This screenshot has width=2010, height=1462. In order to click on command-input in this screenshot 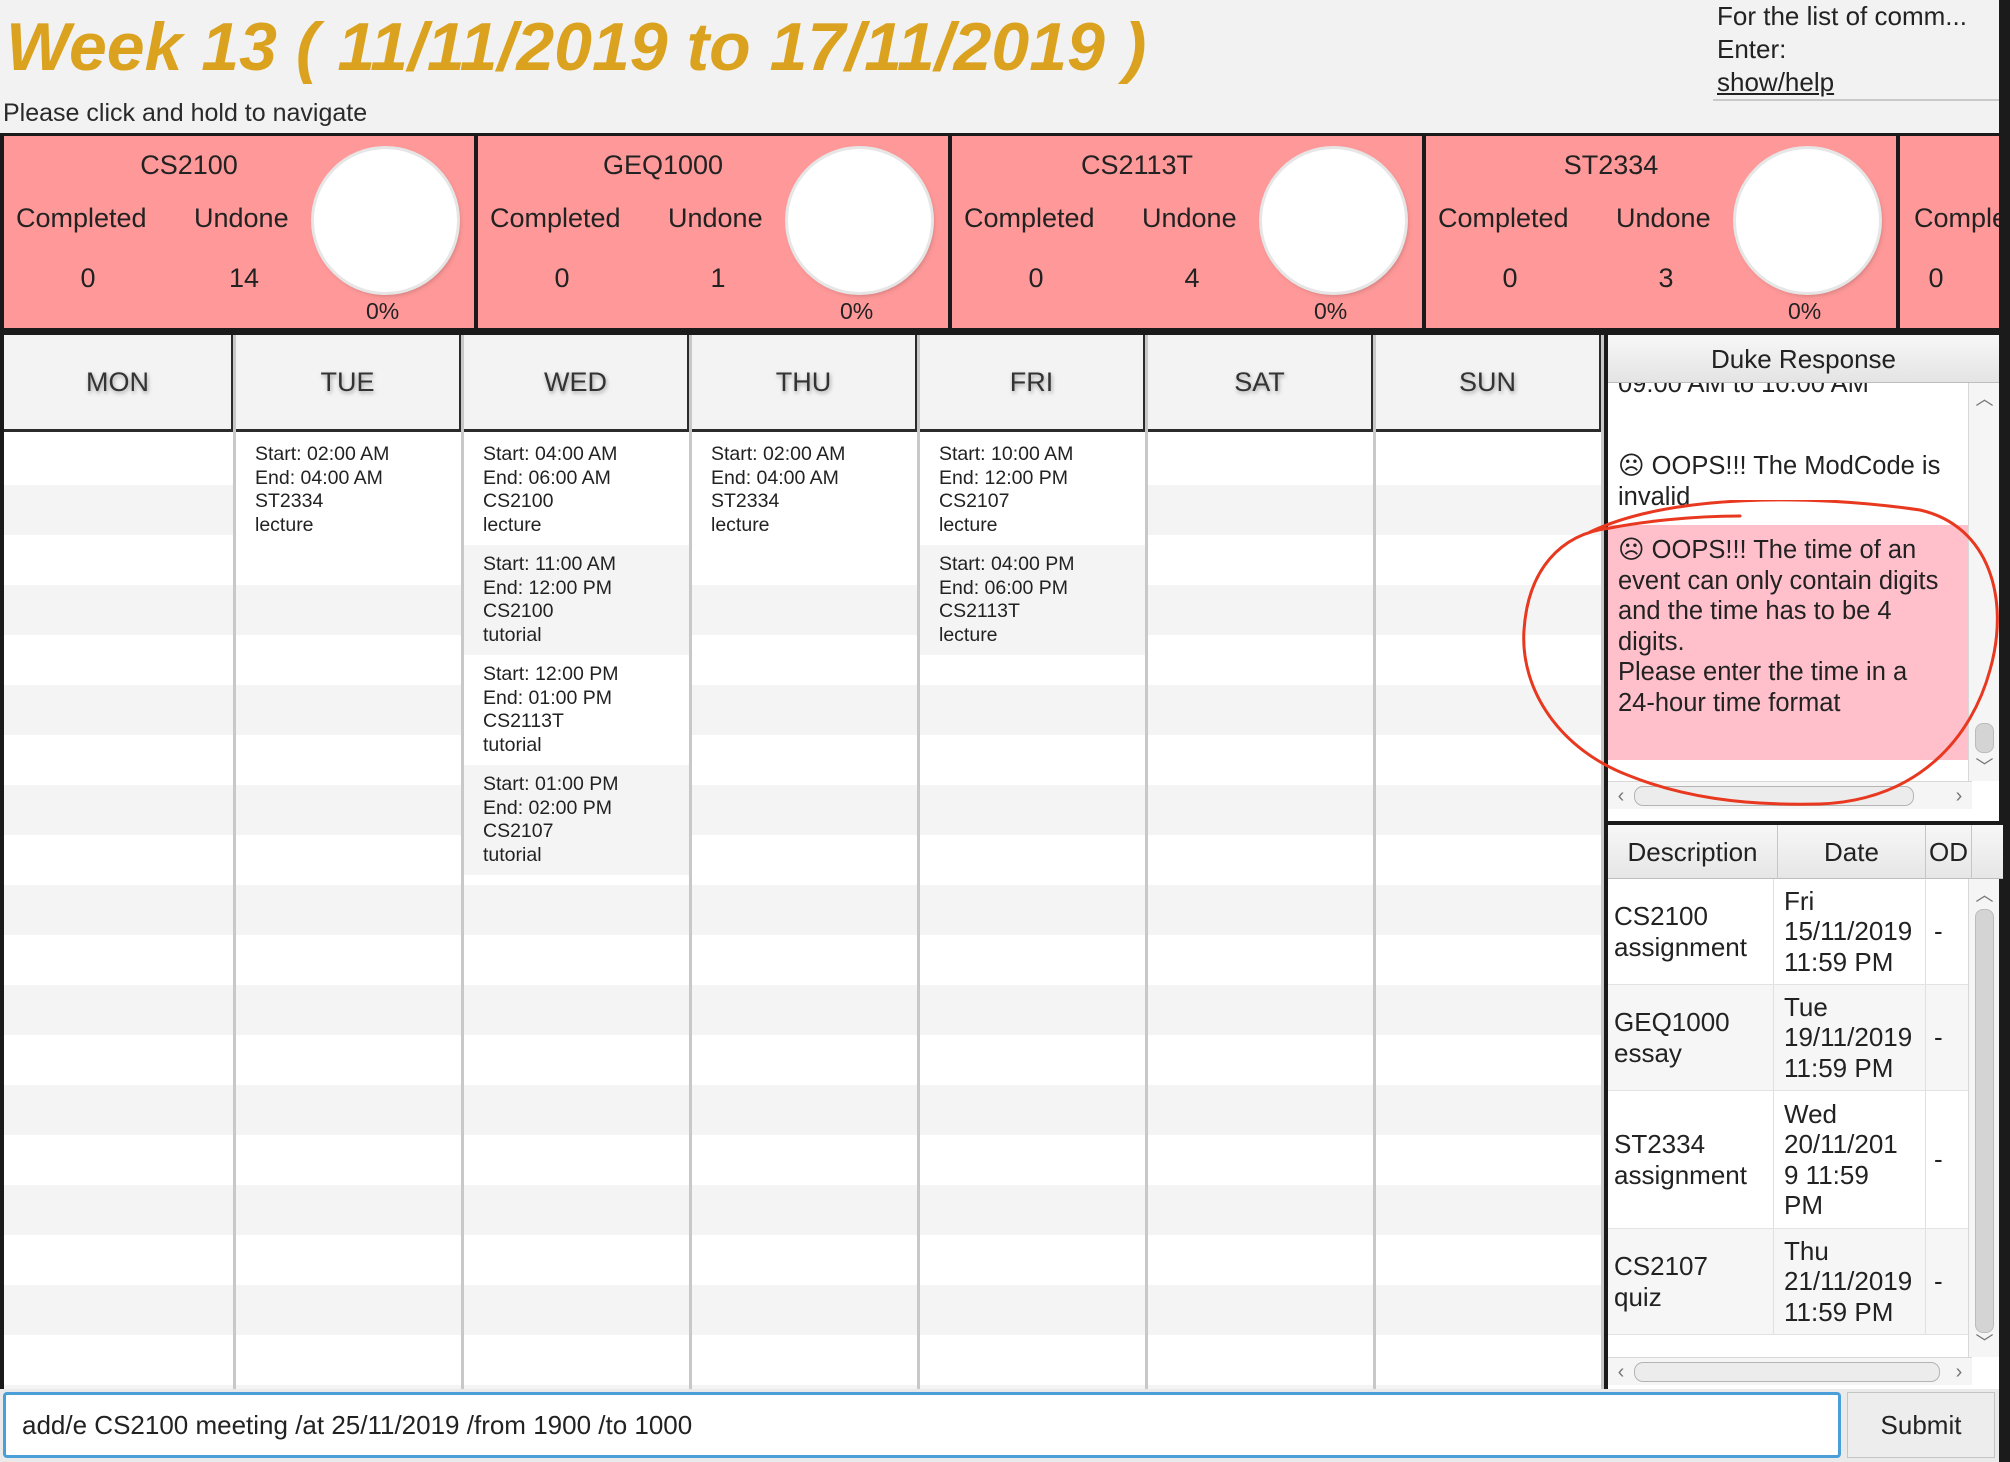, I will do `click(922, 1425)`.